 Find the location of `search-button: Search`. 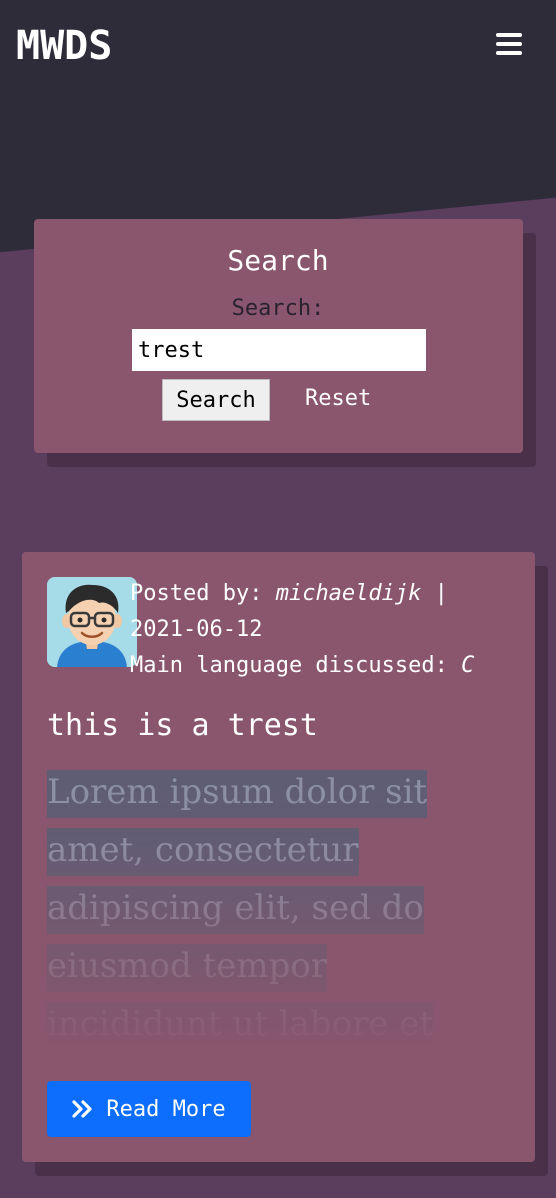

search-button: Search is located at coordinates (216, 400).